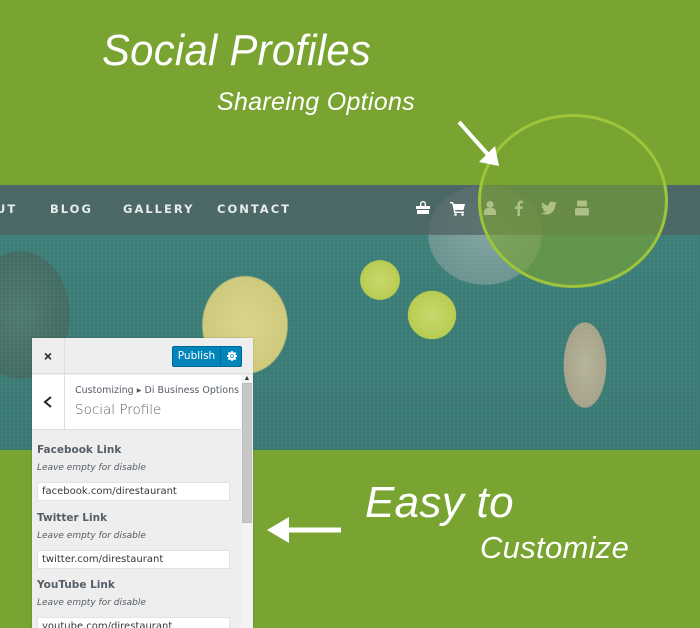 The image size is (700, 628). I want to click on publish-button-group: Publish, so click(207, 356).